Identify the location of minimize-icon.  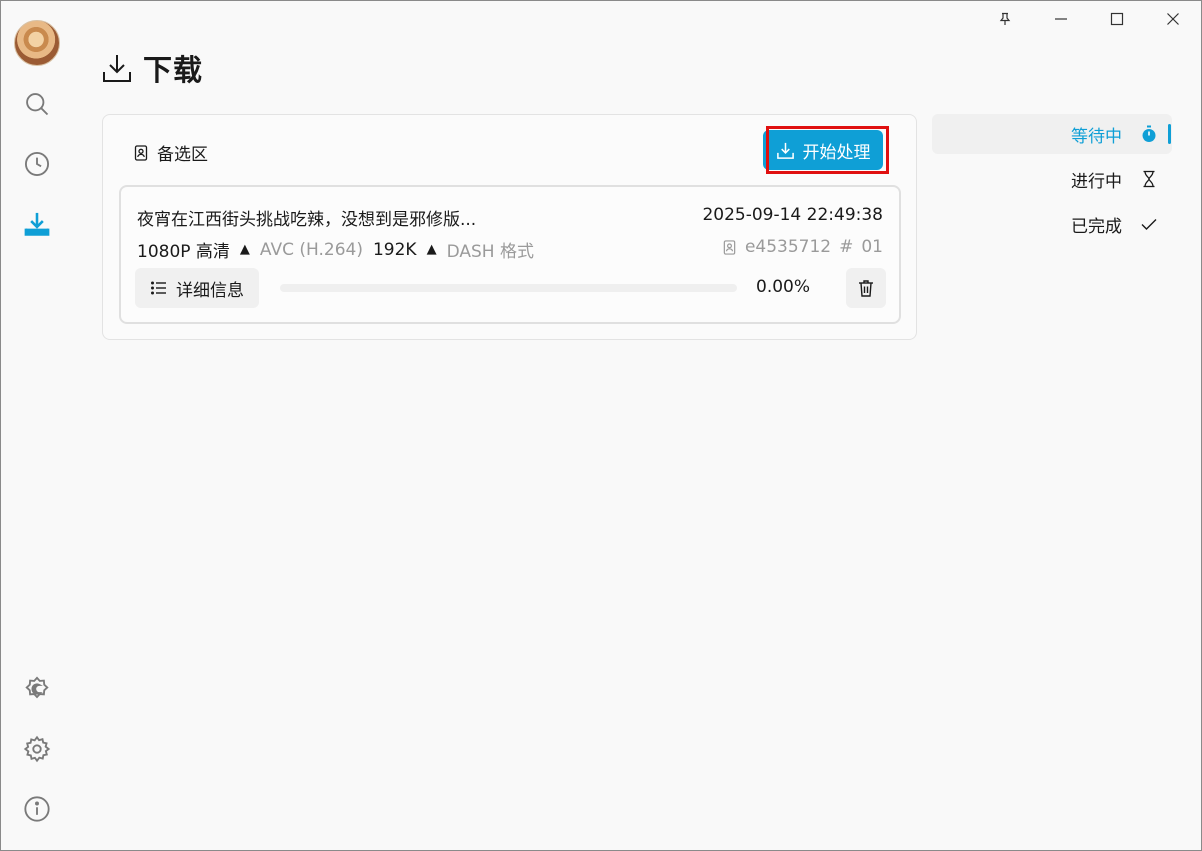
(1061, 19).